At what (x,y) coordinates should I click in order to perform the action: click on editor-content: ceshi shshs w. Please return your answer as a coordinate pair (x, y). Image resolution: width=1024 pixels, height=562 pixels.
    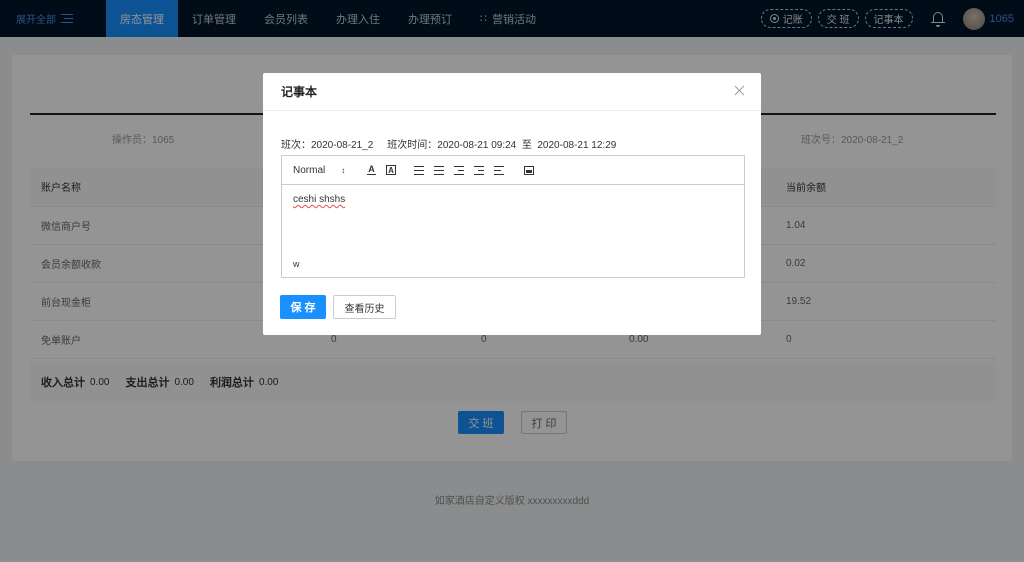
    Looking at the image, I should click on (513, 231).